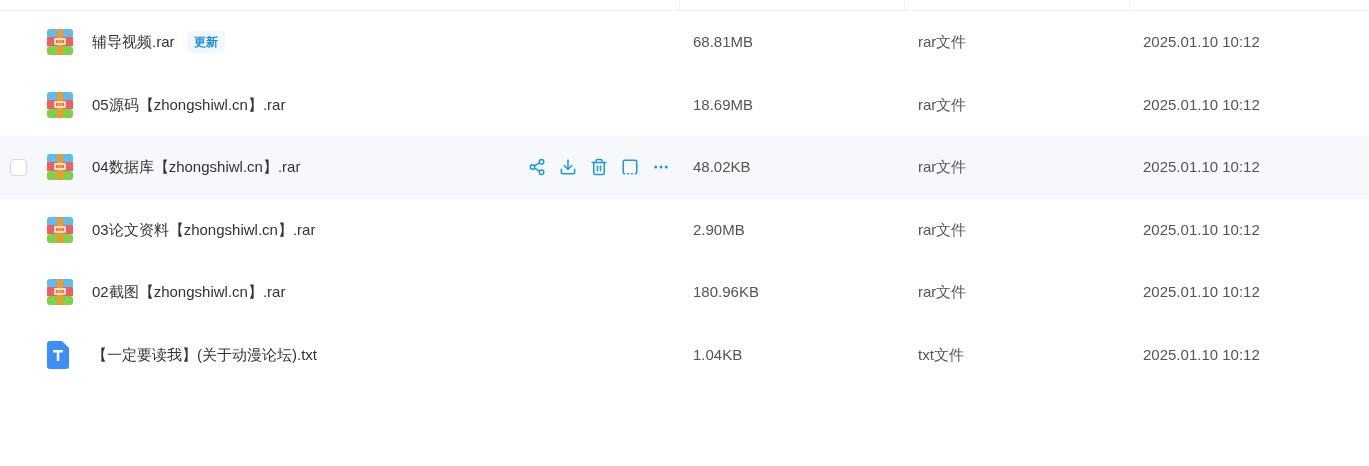  Describe the element at coordinates (18, 167) in the screenshot. I see `checkbox` at that location.